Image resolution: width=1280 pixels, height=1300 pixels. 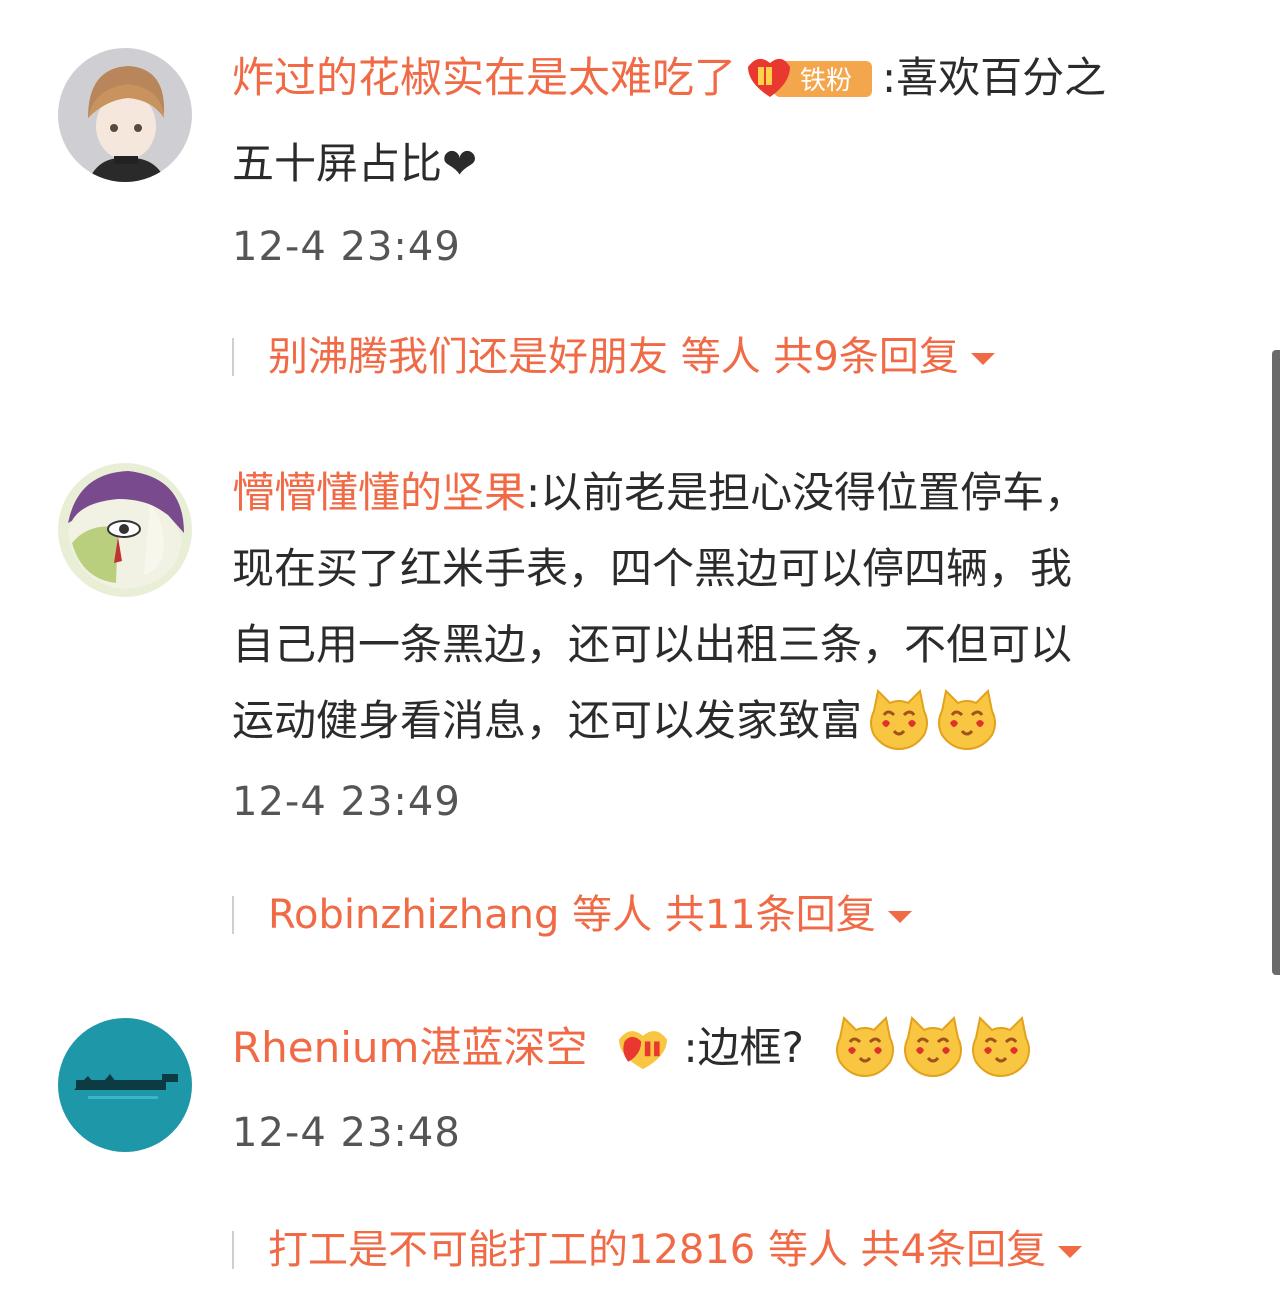 I want to click on scrollbar, so click(x=1276, y=662).